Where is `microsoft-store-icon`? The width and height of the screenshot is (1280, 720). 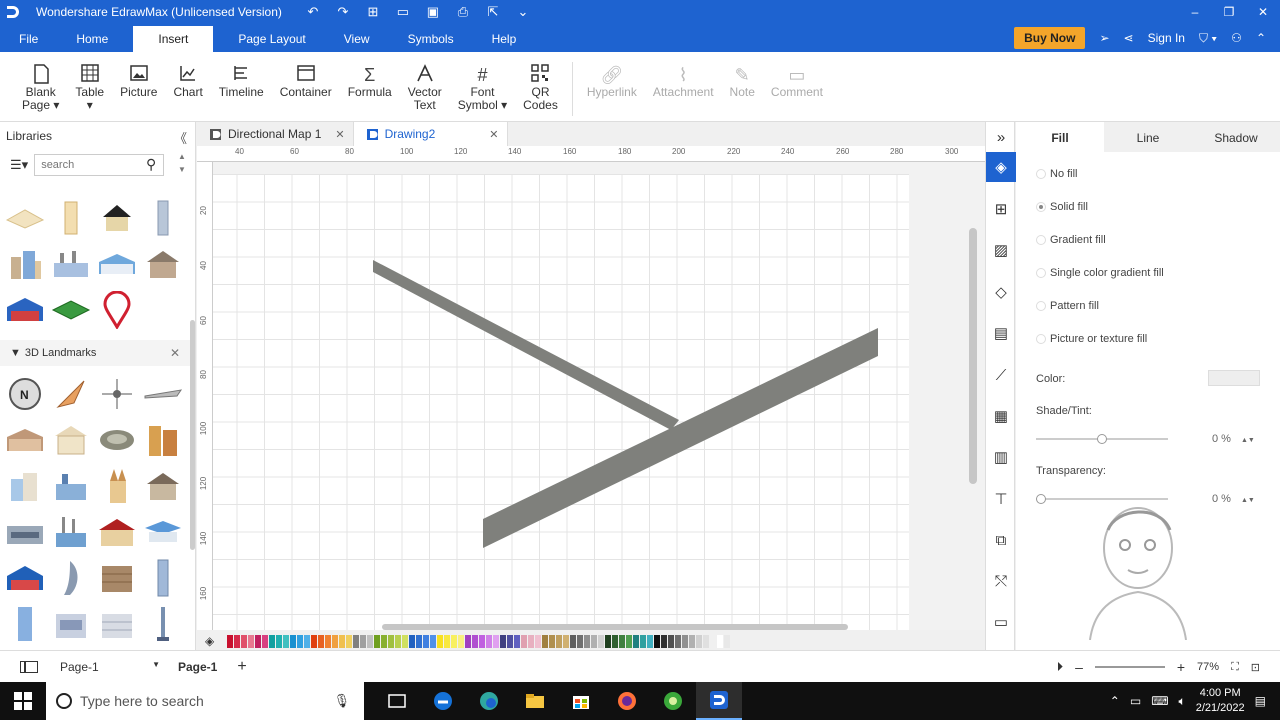 microsoft-store-icon is located at coordinates (581, 701).